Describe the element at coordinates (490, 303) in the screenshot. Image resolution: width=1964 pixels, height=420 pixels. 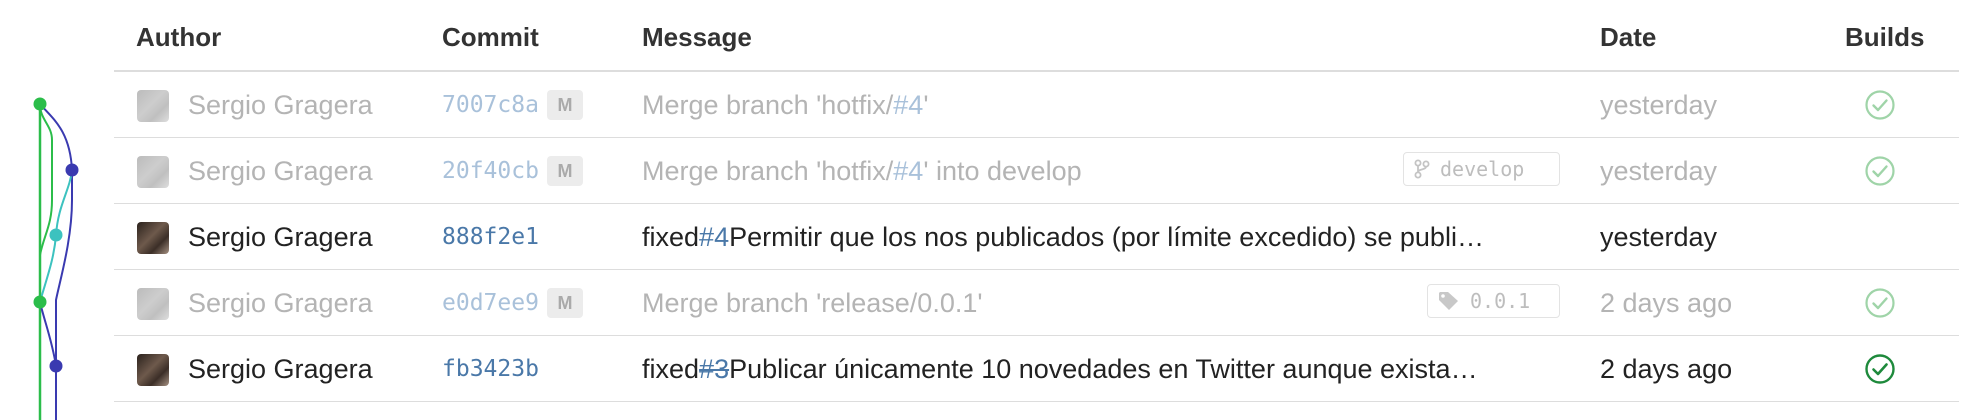
I see `commit-sha-link: e0d7ee9` at that location.